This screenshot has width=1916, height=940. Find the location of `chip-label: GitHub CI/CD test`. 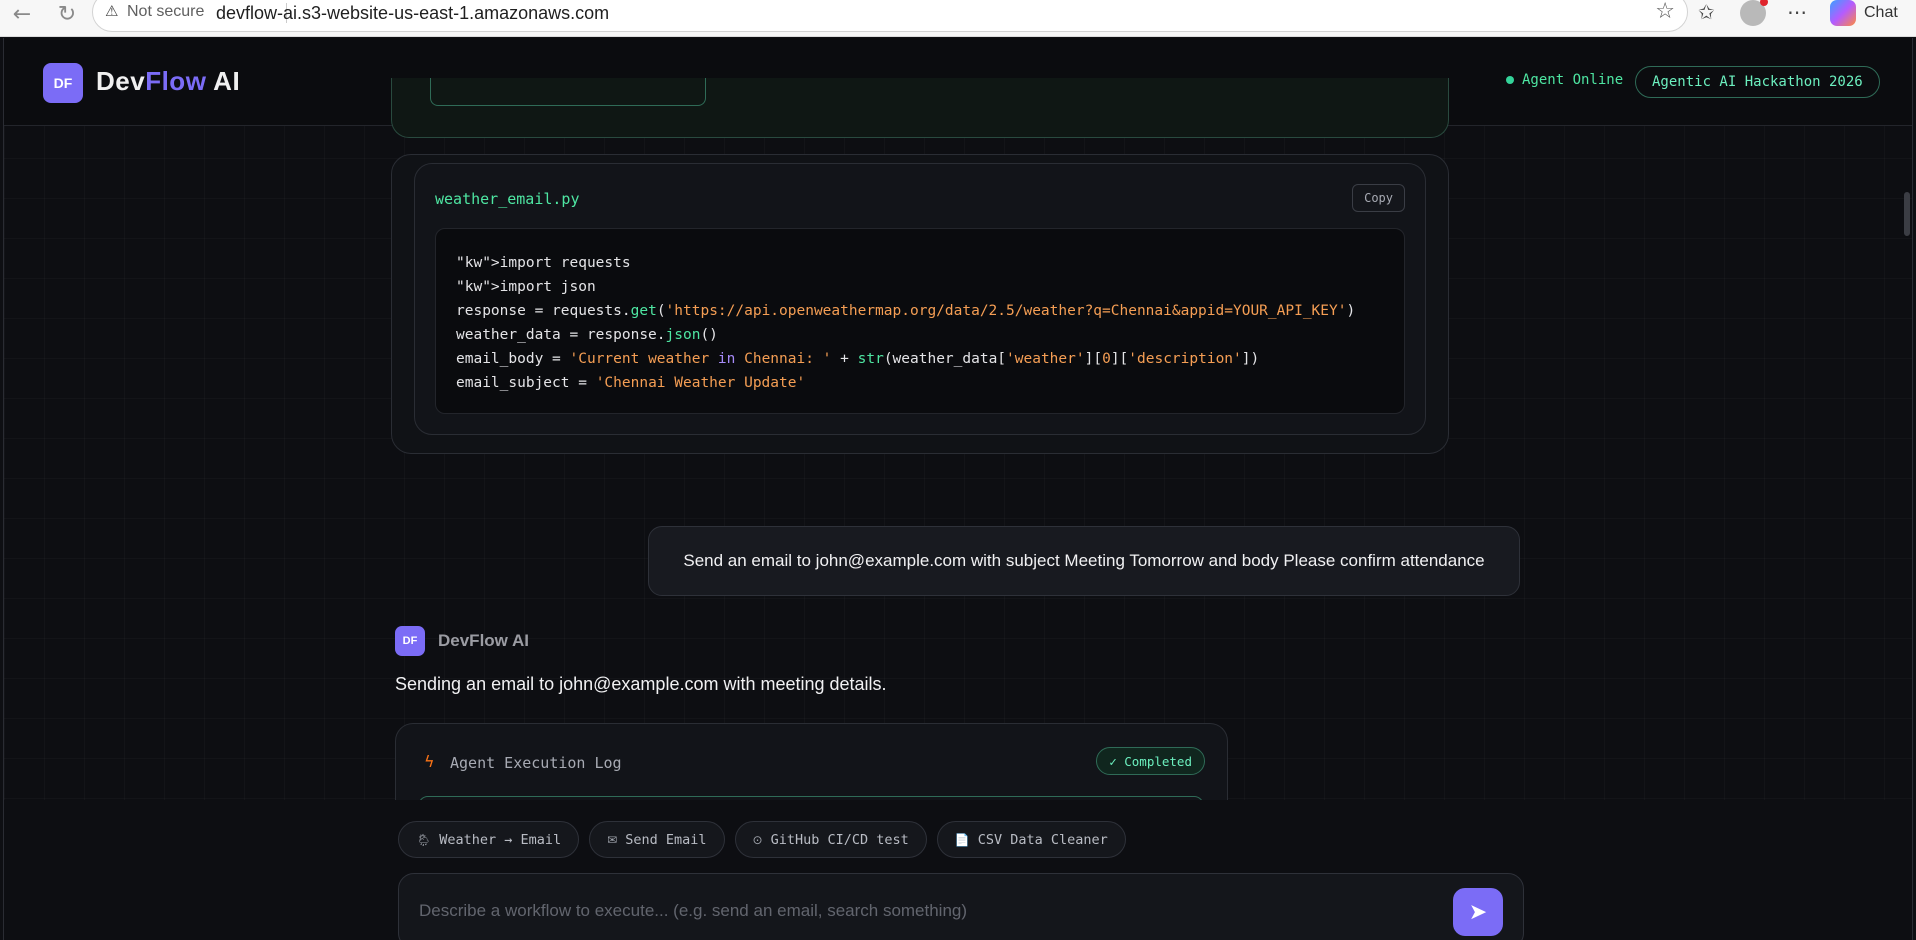

chip-label: GitHub CI/CD test is located at coordinates (839, 839).